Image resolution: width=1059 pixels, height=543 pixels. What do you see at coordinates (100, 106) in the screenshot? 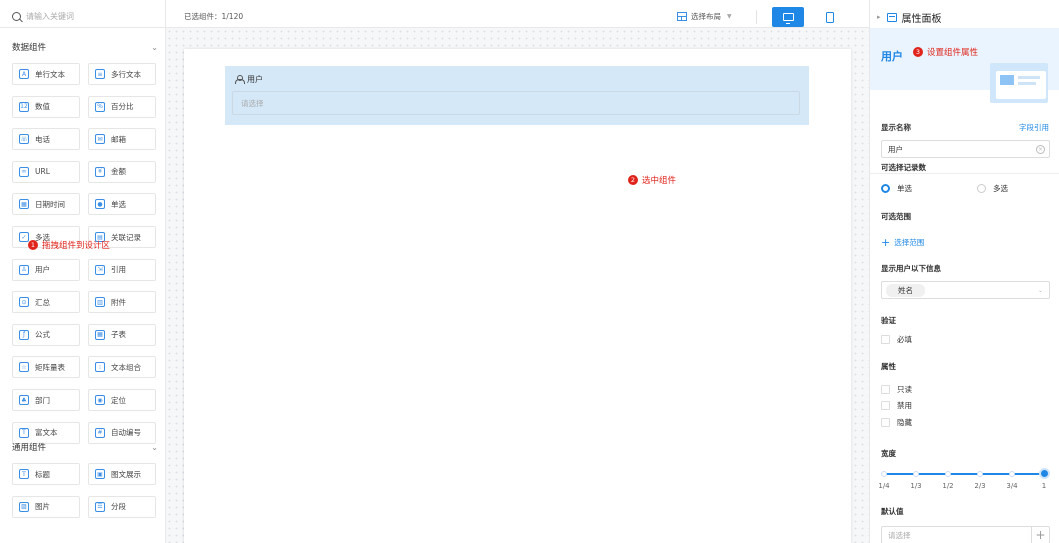
I see `percent-icon: %` at bounding box center [100, 106].